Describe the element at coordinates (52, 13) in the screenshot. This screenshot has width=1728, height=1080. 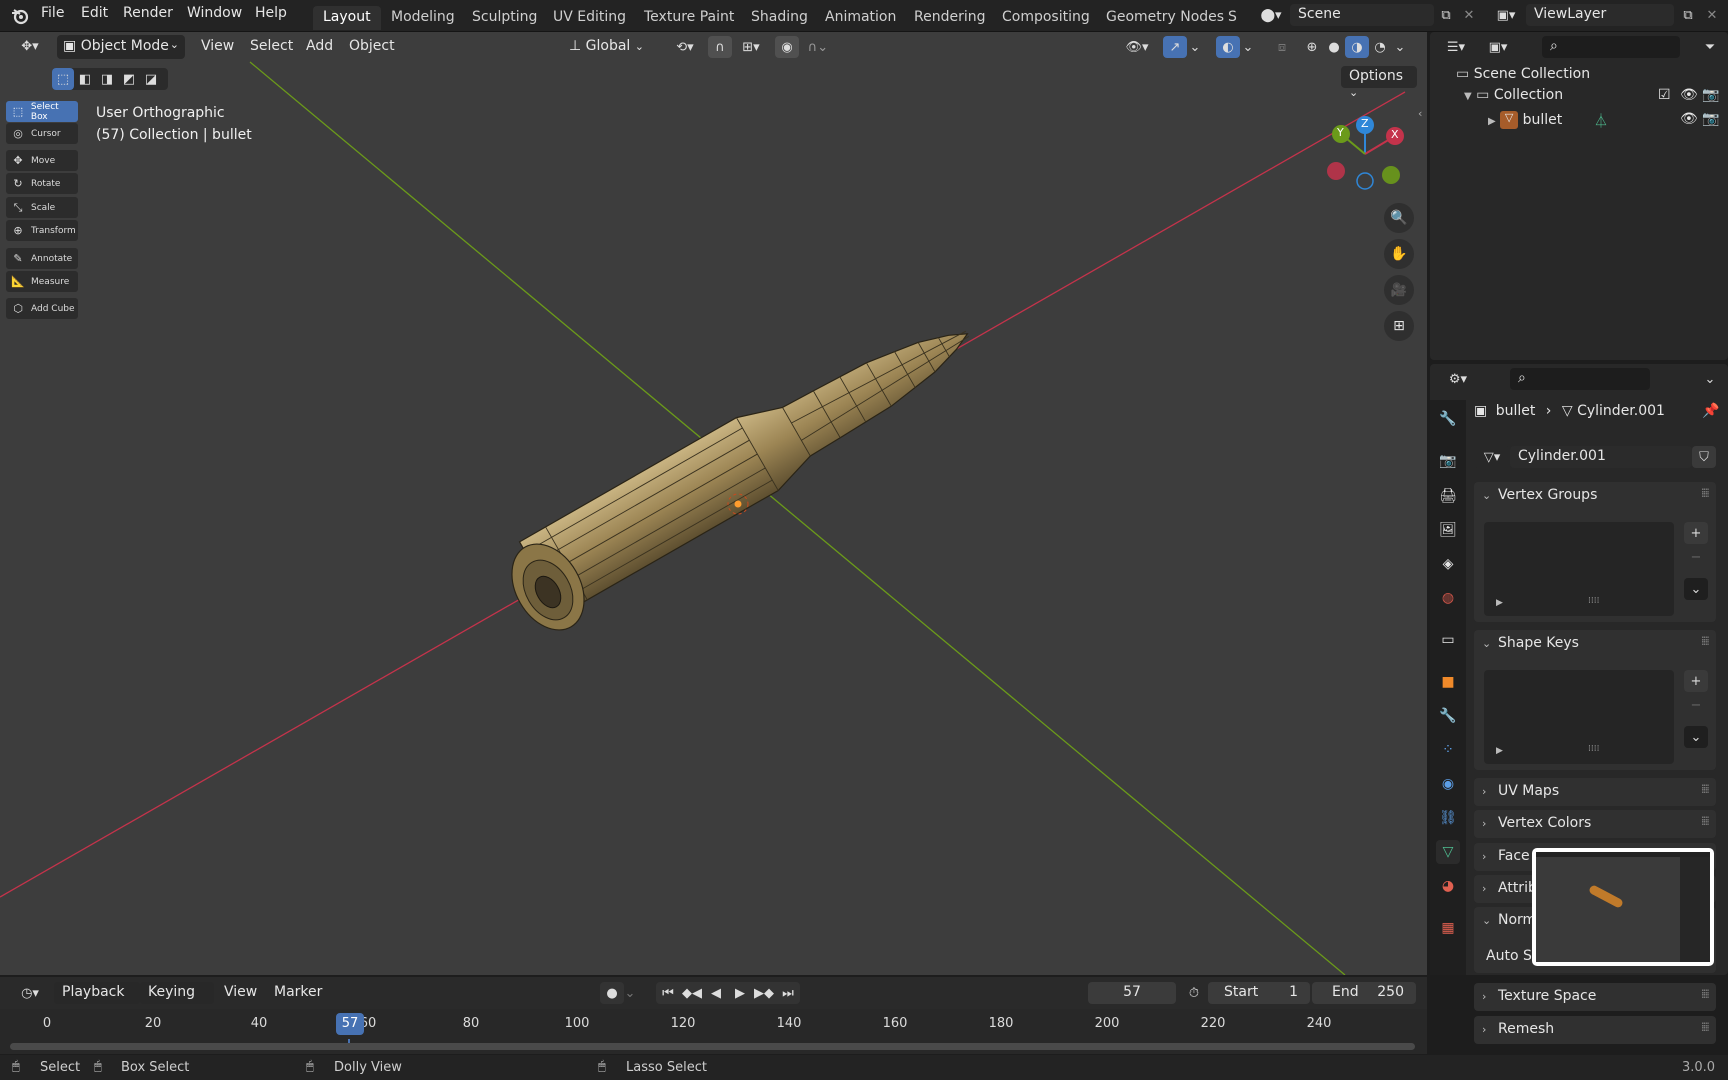
I see `menu-file: File` at that location.